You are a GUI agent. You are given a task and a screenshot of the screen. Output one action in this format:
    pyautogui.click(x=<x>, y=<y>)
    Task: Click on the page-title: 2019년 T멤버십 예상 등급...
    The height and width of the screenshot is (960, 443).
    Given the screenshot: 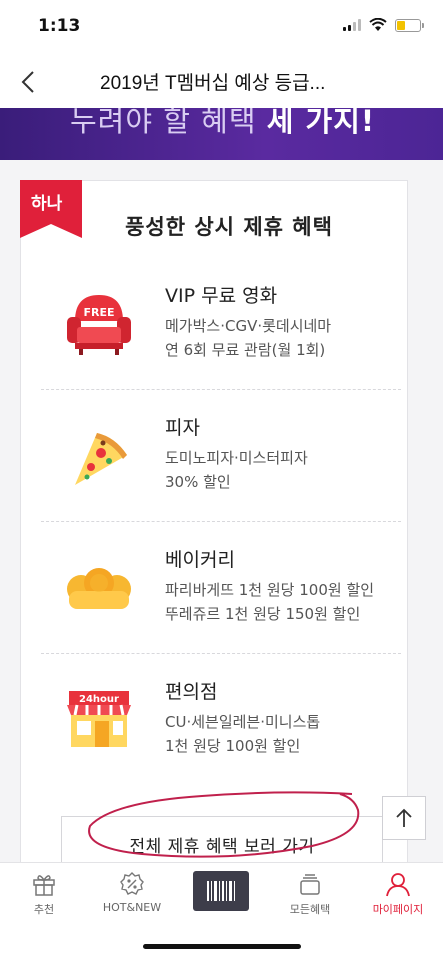 What is the action you would take?
    pyautogui.click(x=213, y=83)
    